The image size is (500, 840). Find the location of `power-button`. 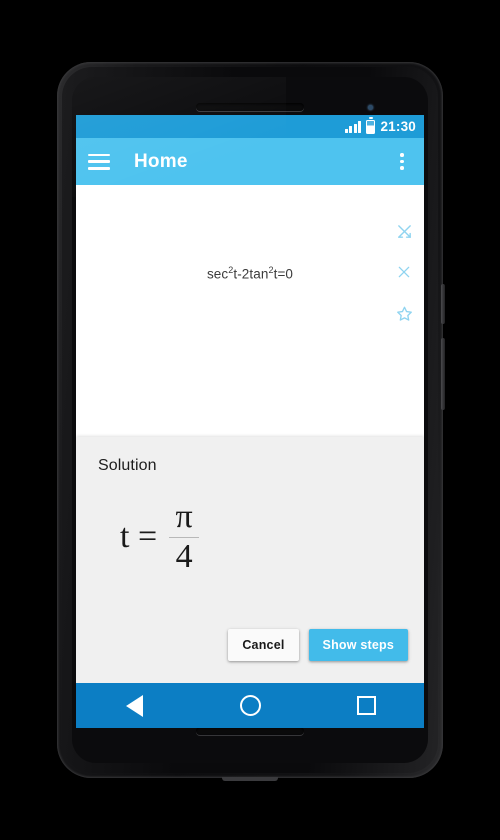

power-button is located at coordinates (443, 304).